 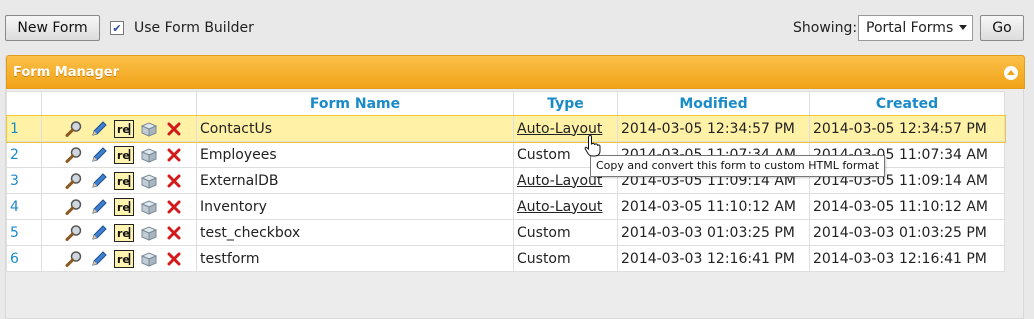 What do you see at coordinates (713, 103) in the screenshot?
I see `col-modified: Modified` at bounding box center [713, 103].